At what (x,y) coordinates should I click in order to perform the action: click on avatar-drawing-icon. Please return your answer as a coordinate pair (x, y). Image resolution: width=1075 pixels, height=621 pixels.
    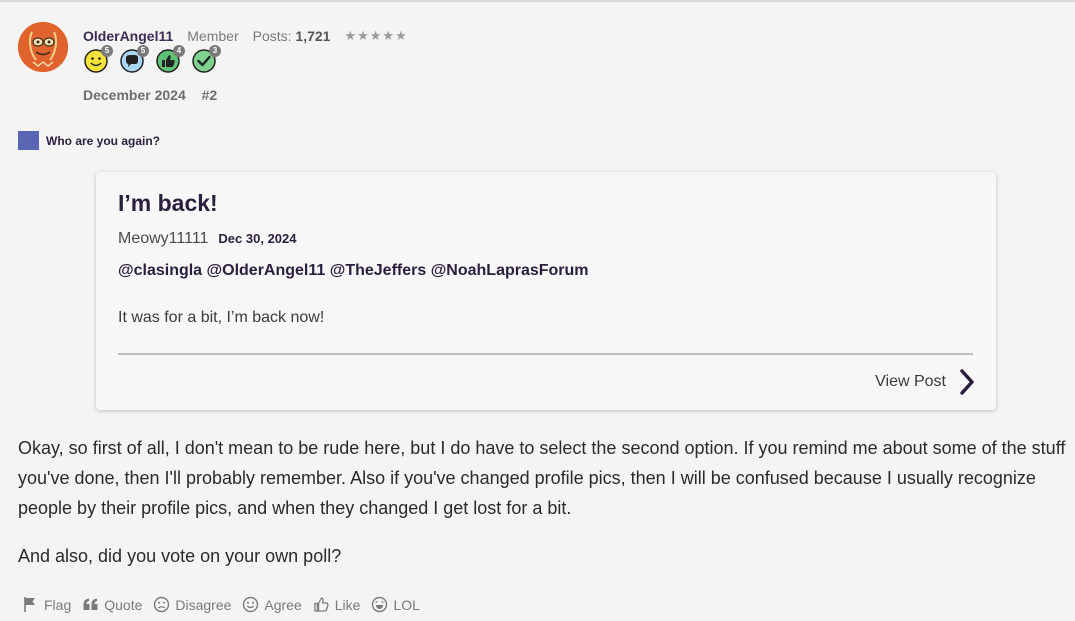
    Looking at the image, I should click on (43, 47).